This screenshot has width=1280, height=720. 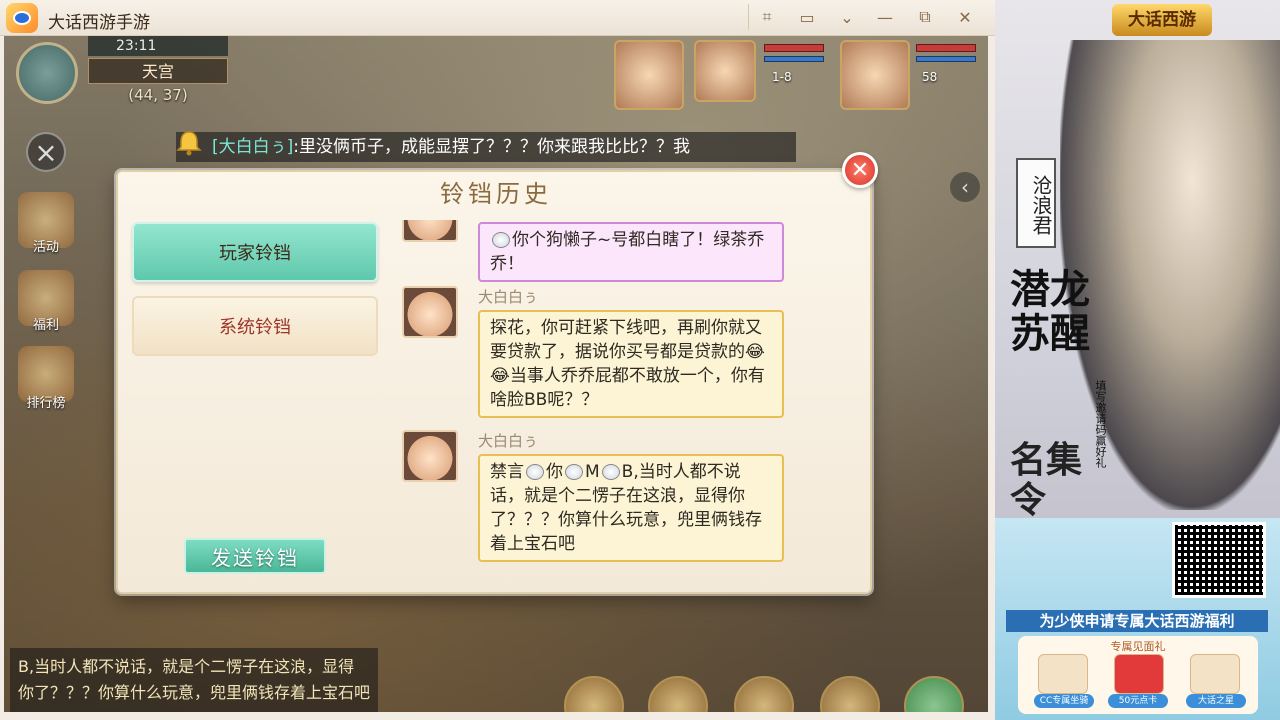 I want to click on crop-icon: ⌗, so click(x=767, y=17).